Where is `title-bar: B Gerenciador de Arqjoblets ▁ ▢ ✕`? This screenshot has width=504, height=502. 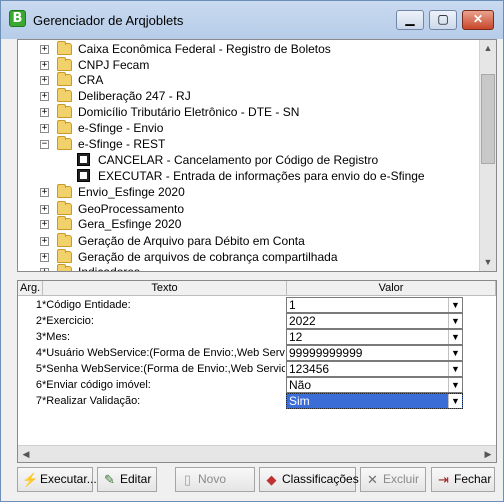 title-bar: B Gerenciador de Arqjoblets ▁ ▢ ✕ is located at coordinates (252, 20).